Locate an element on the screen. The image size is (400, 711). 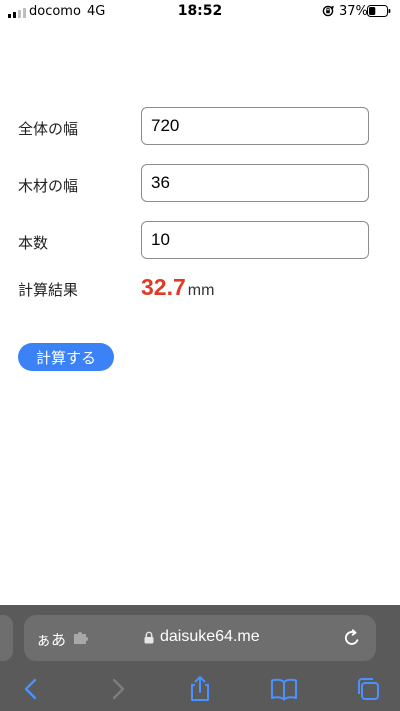
battery-percentage: 37% is located at coordinates (353, 11).